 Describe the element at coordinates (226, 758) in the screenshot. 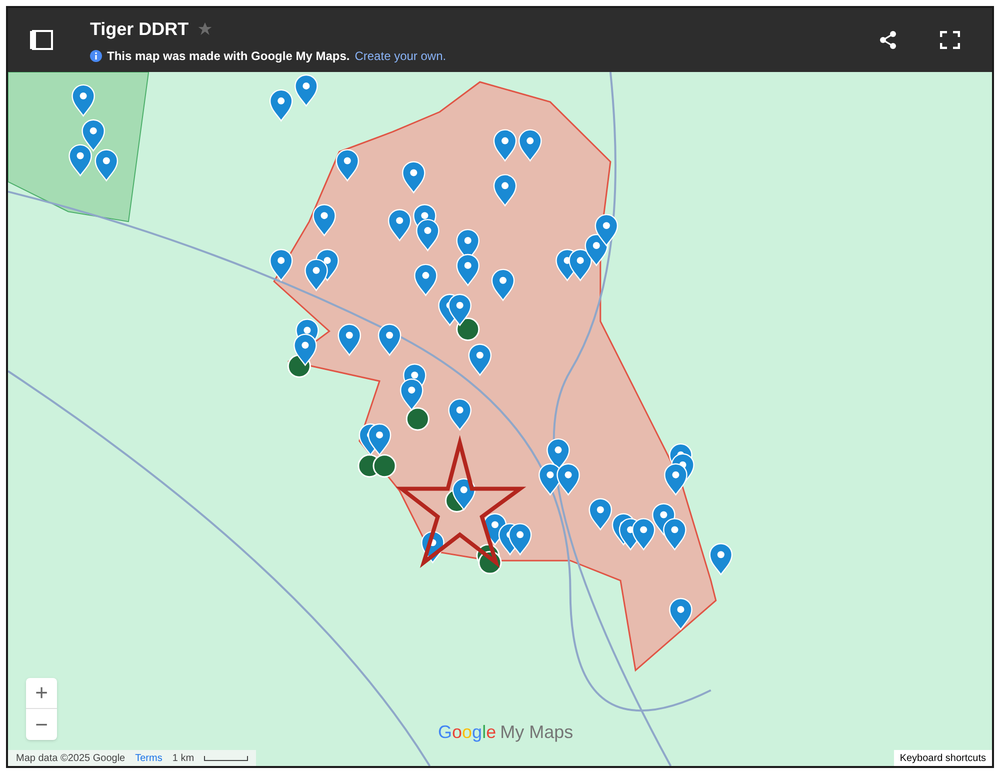

I see `scale-bar` at that location.